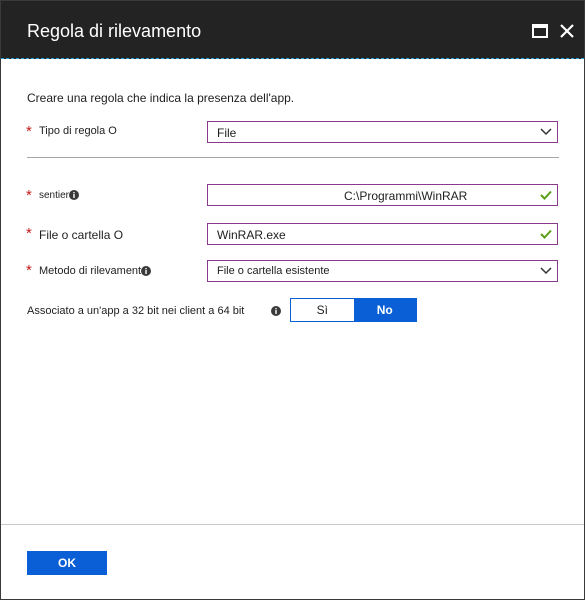 This screenshot has width=585, height=600. I want to click on path-label-text: sentier, so click(54, 195).